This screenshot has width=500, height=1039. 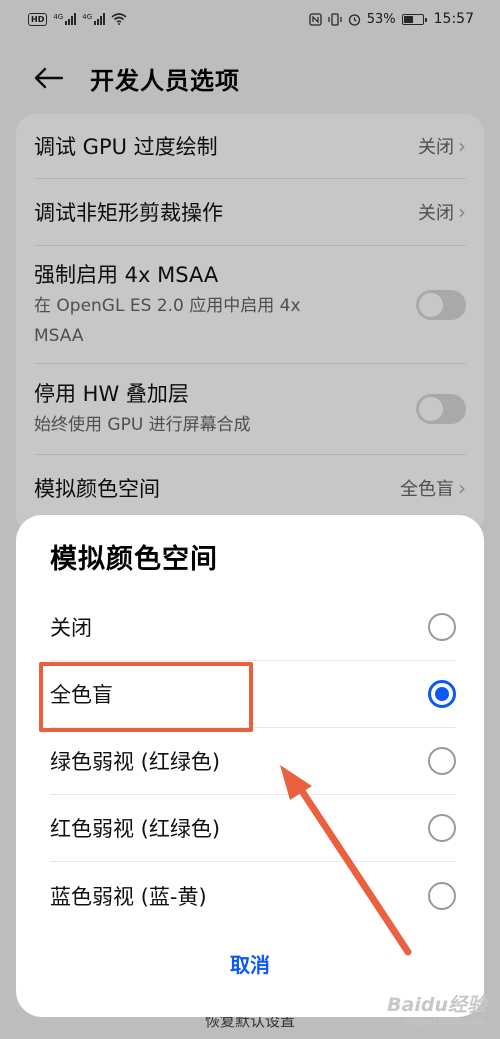 I want to click on watermark-url: jingyan.baidu.com, so click(x=444, y=1022).